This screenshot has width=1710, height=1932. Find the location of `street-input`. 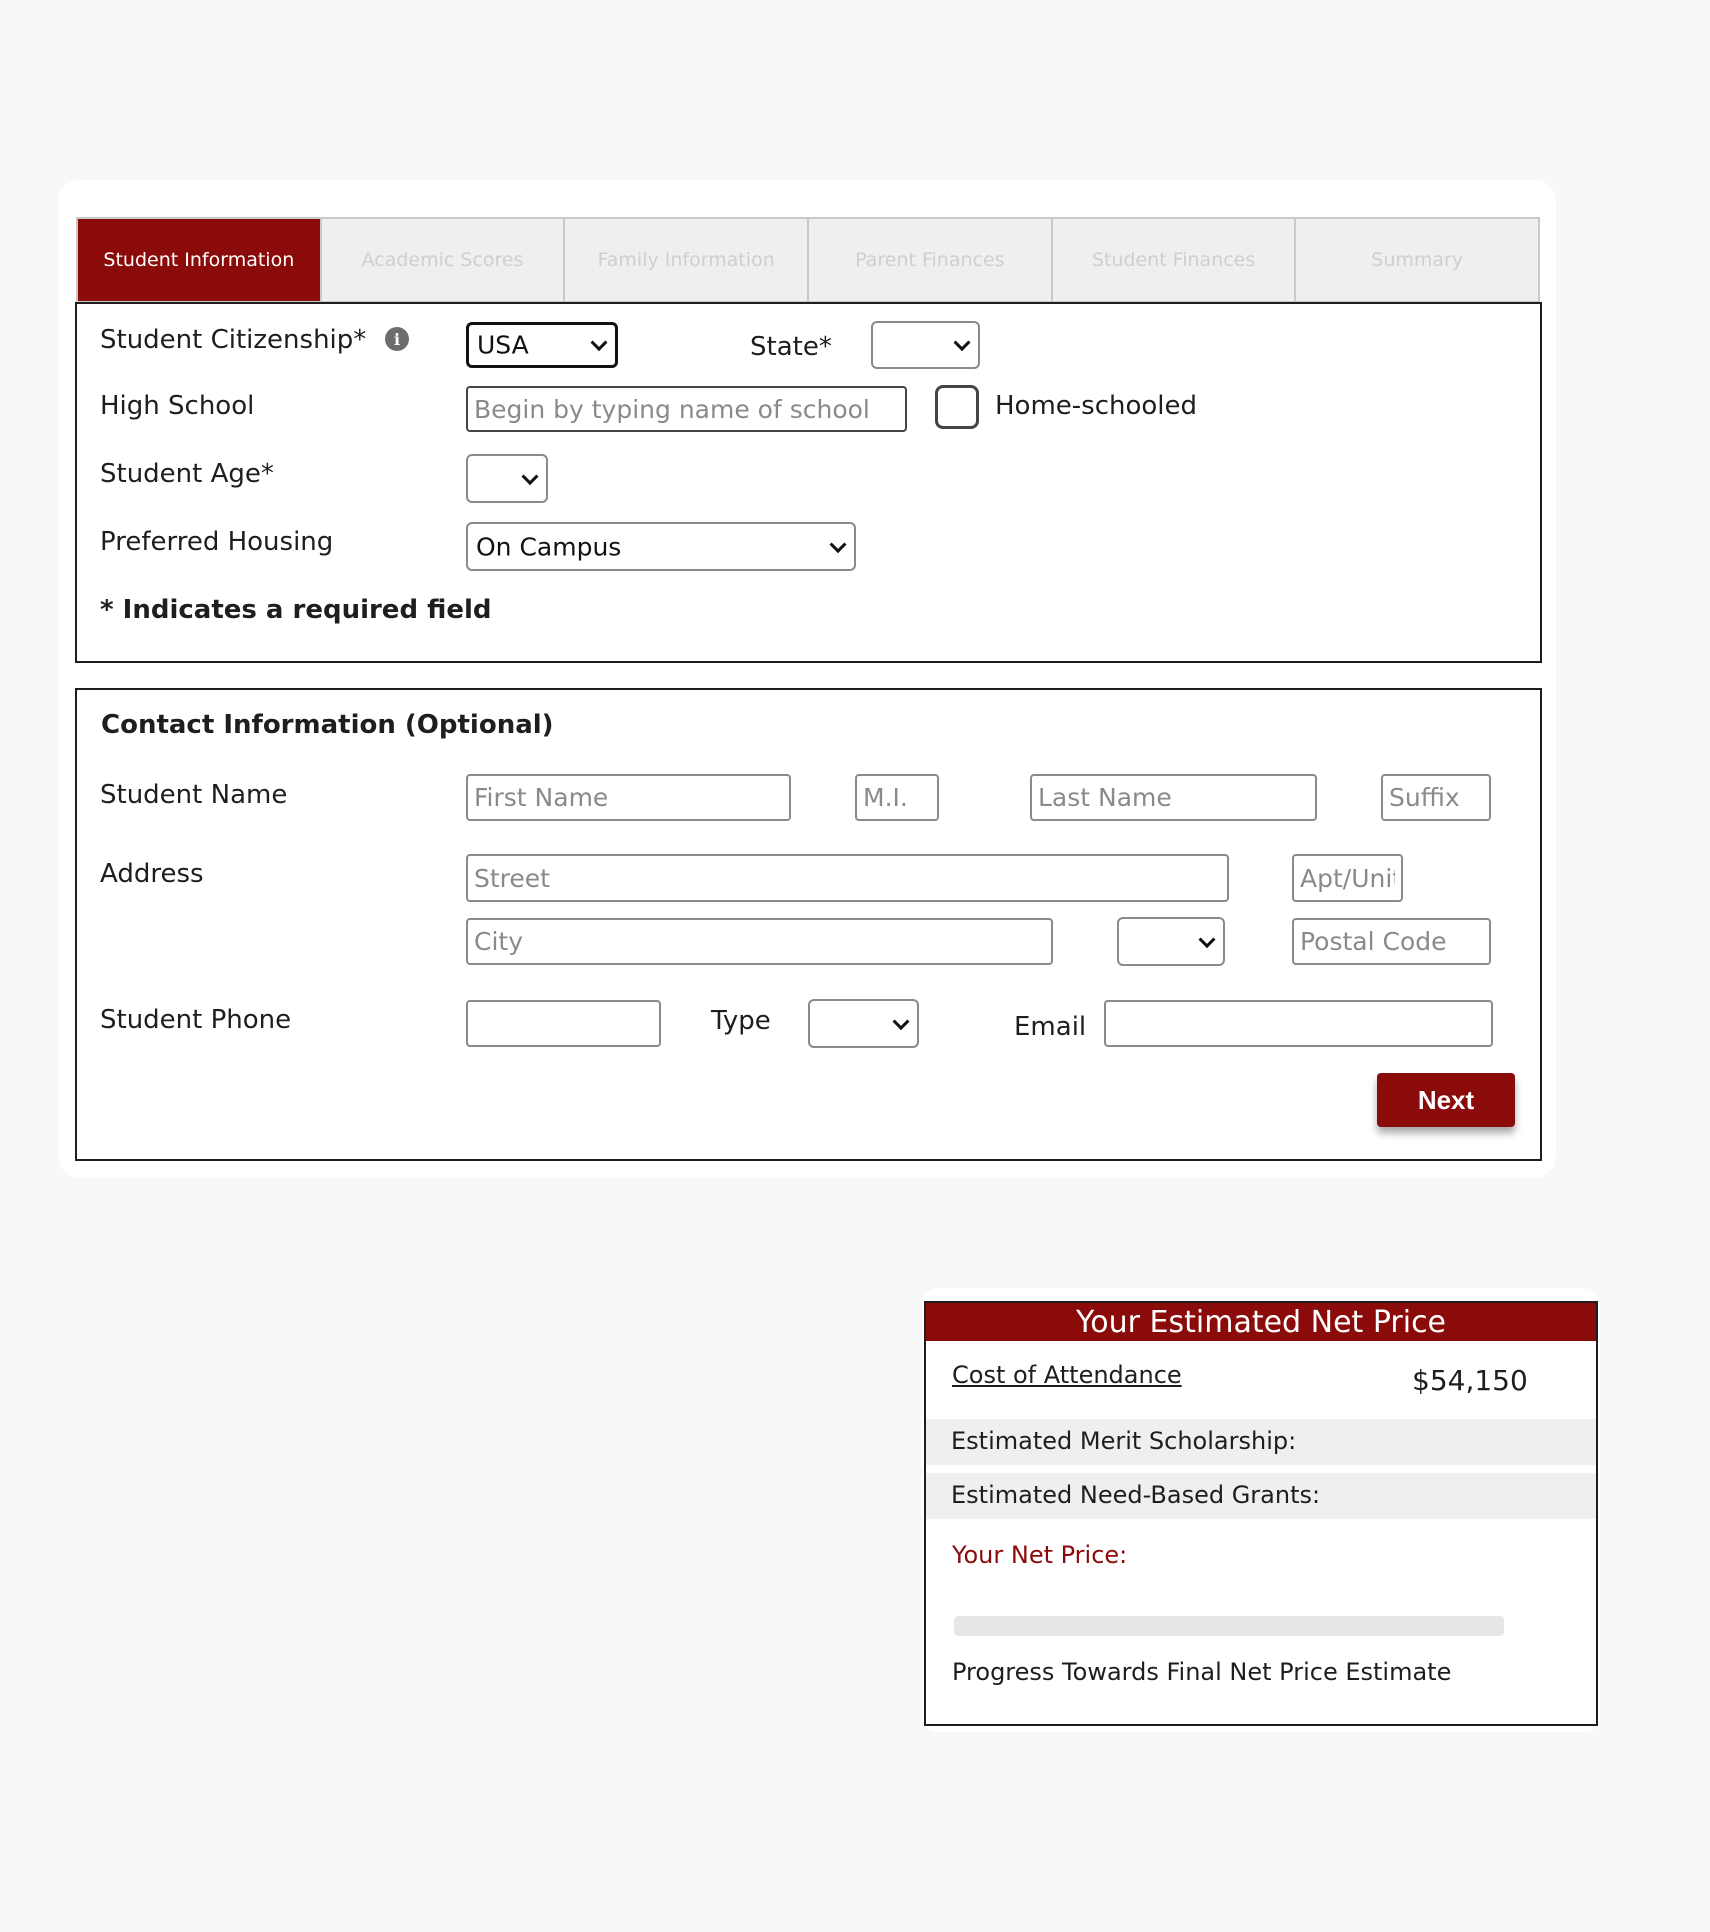

street-input is located at coordinates (847, 878).